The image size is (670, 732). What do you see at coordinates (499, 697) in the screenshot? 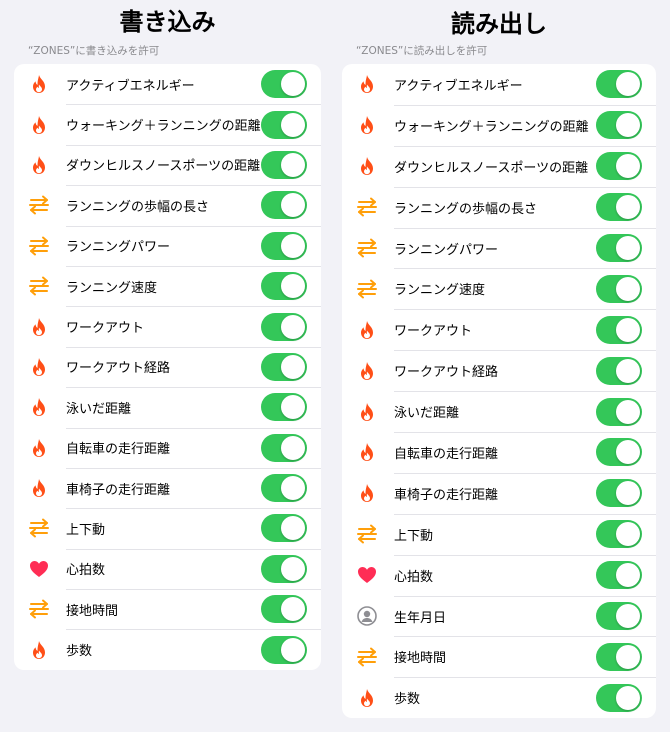
I see `permission-row: 歩数` at bounding box center [499, 697].